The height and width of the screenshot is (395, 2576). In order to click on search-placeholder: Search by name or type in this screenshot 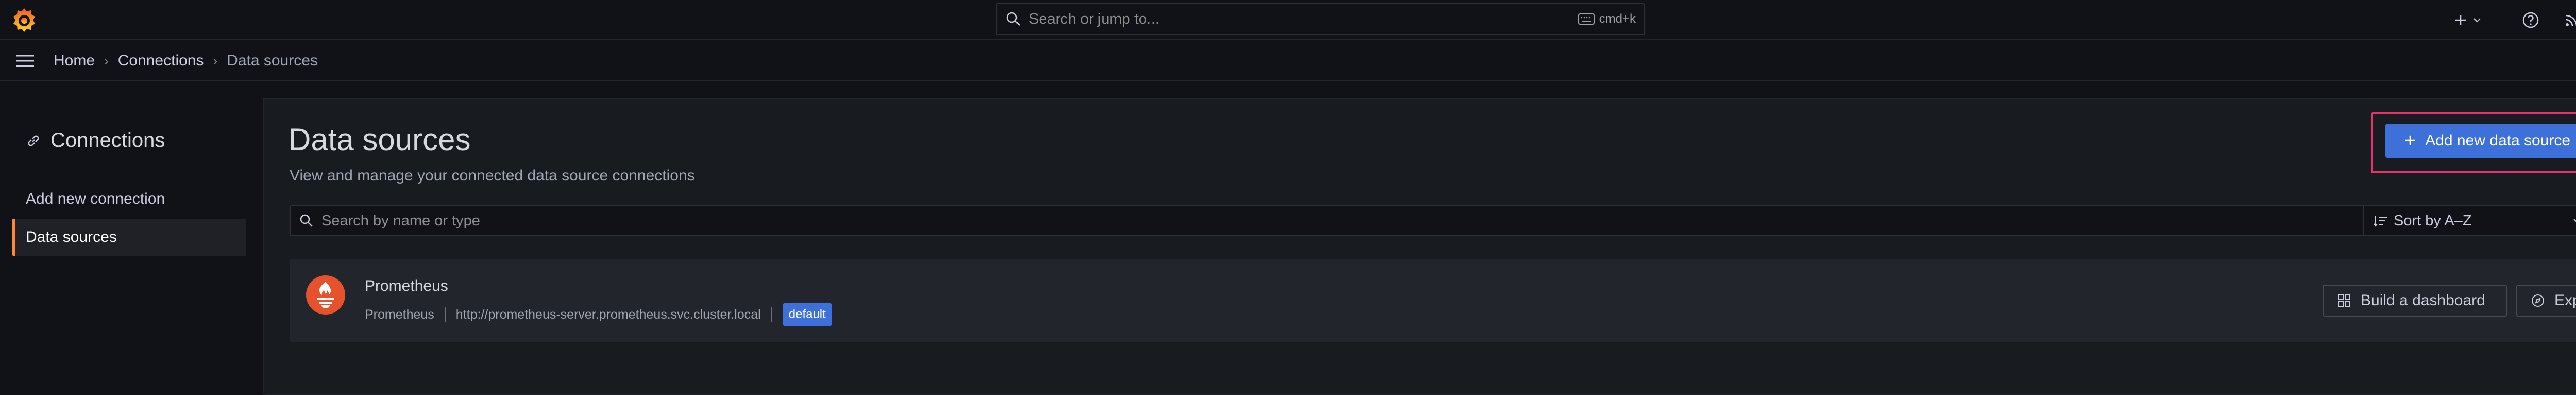, I will do `click(400, 220)`.